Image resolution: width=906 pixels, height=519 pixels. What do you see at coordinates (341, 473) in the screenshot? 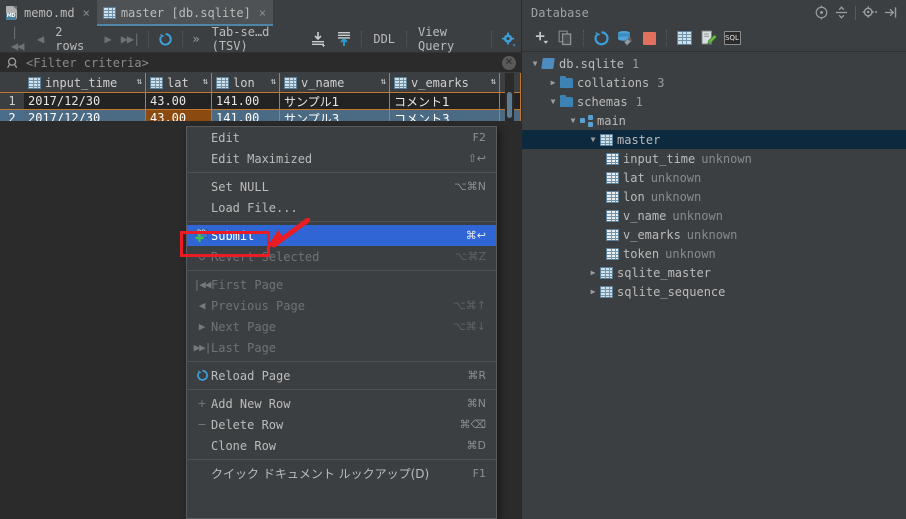
I see `menu-item-quick-documentation: クイック ドキュメント ルックアップ(D) F1` at bounding box center [341, 473].